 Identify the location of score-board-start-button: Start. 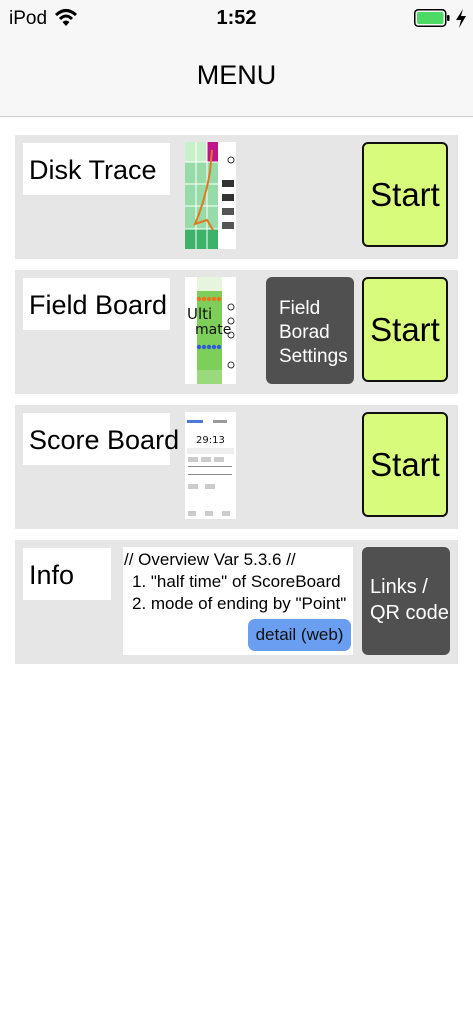
(405, 464).